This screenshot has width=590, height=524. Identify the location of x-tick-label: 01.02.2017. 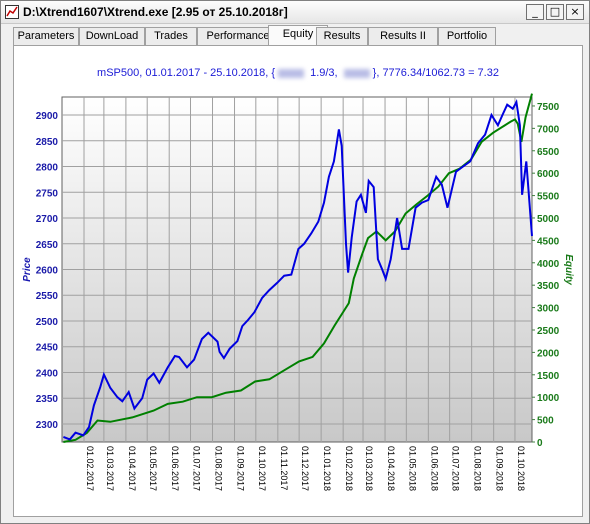
(90, 468).